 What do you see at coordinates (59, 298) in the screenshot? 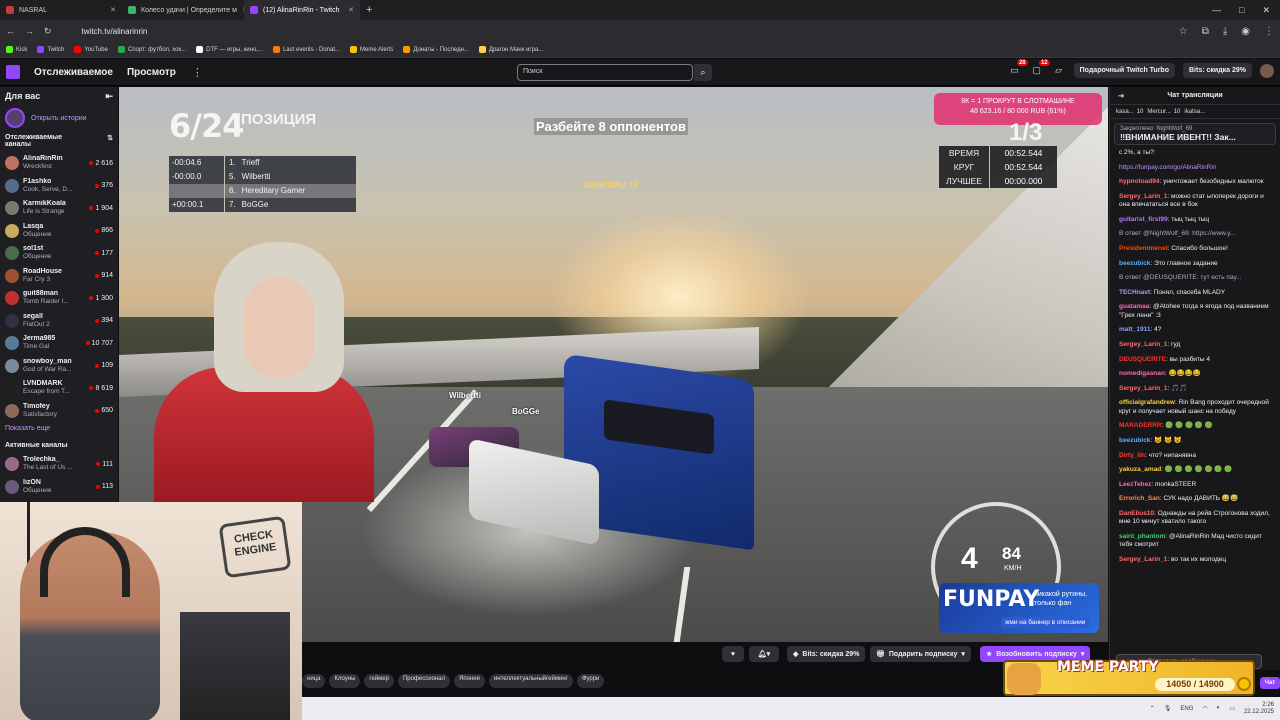
I see `sidebar-channel: guit88man Tomb Raider I... 1 300` at bounding box center [59, 298].